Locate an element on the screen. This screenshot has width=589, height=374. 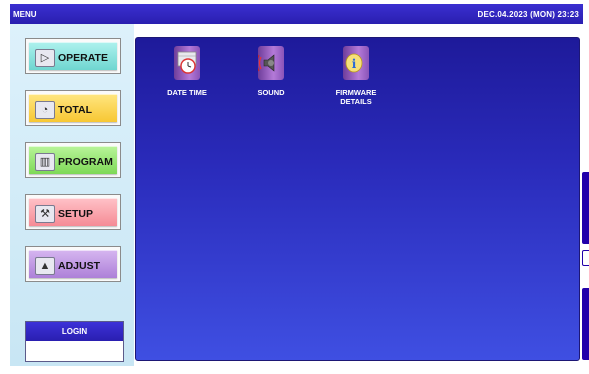
date-time-label: DATE TIME is located at coordinates (187, 92).